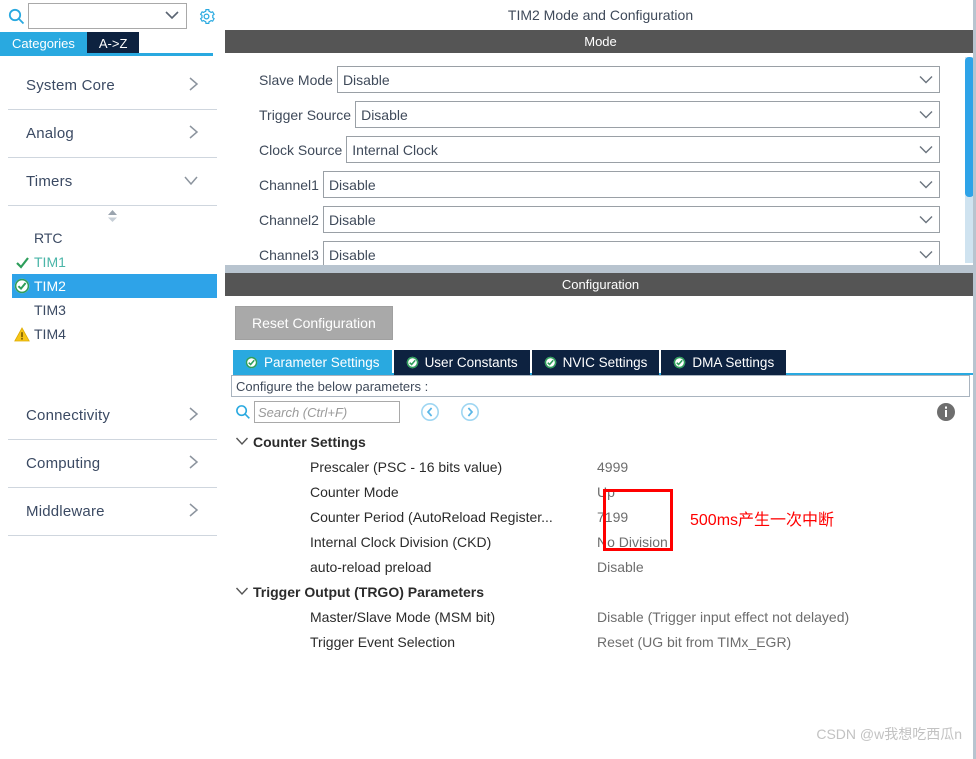 This screenshot has width=976, height=759. I want to click on sidebar-search-row, so click(112, 16).